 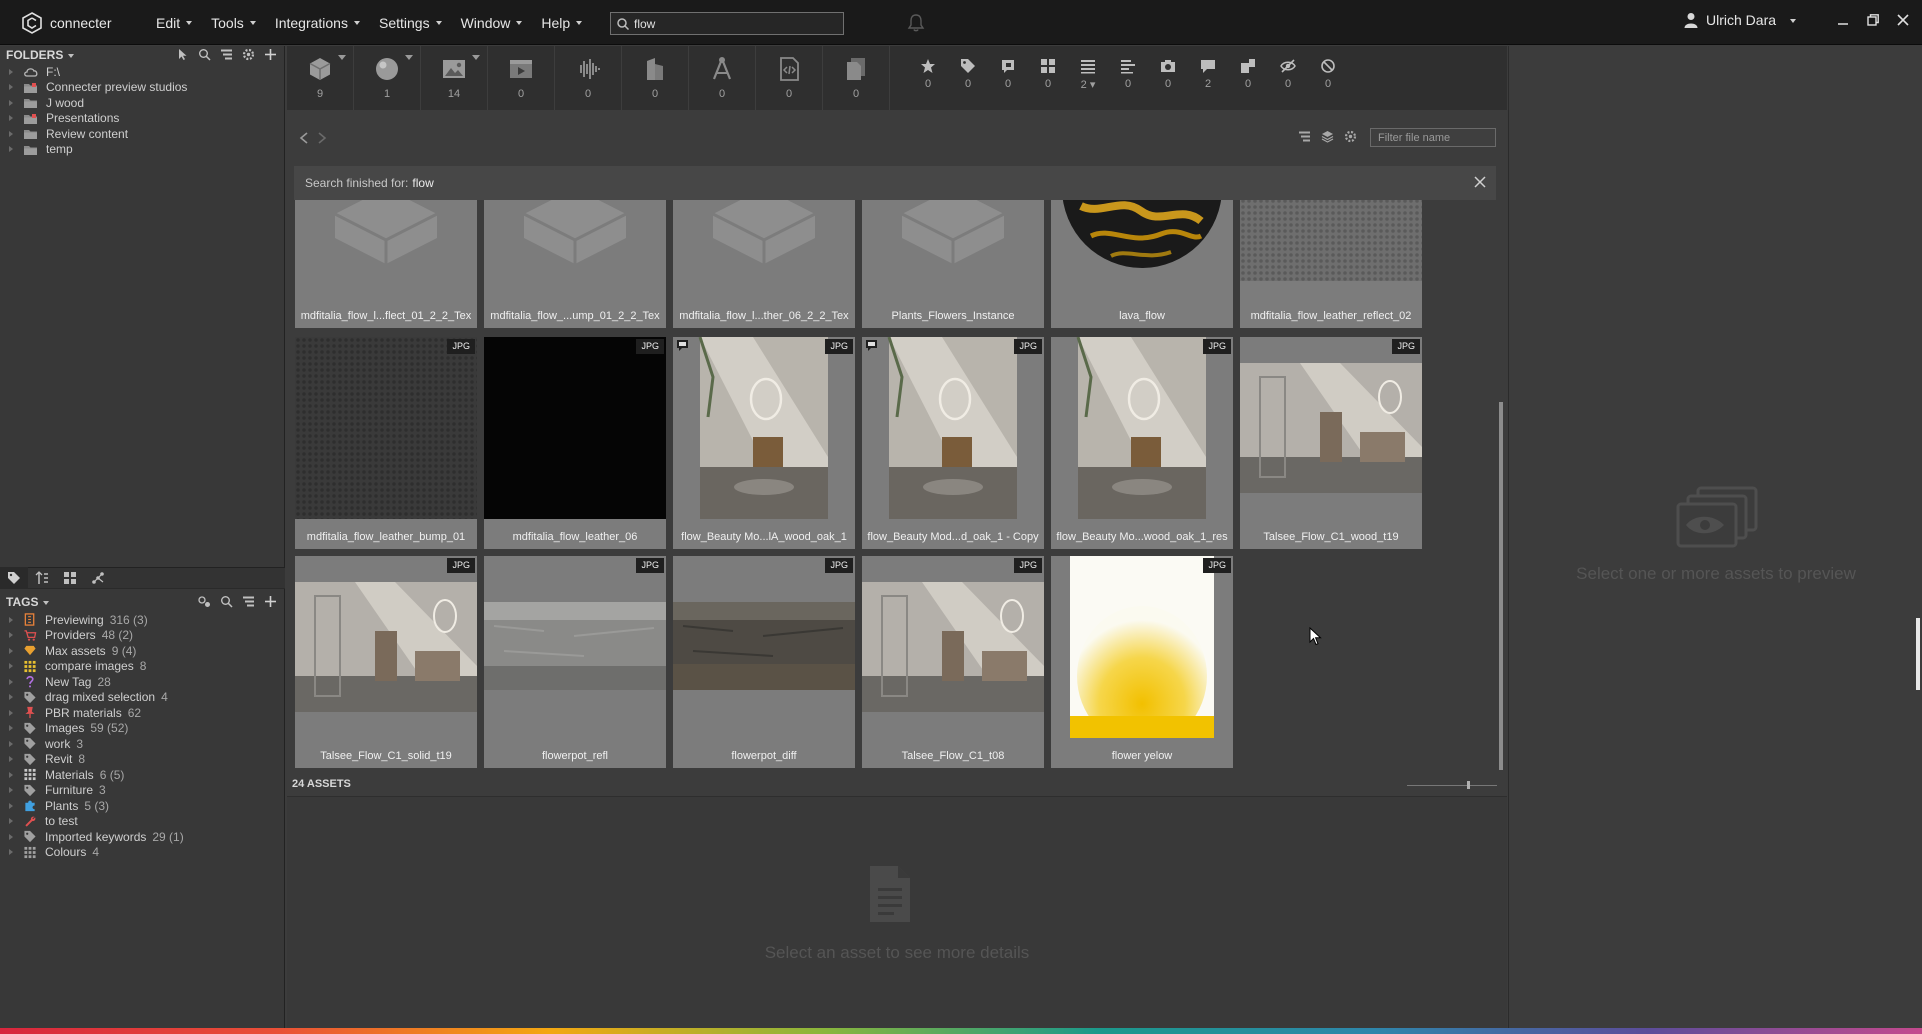 I want to click on zoom-slider-track, so click(x=1452, y=785).